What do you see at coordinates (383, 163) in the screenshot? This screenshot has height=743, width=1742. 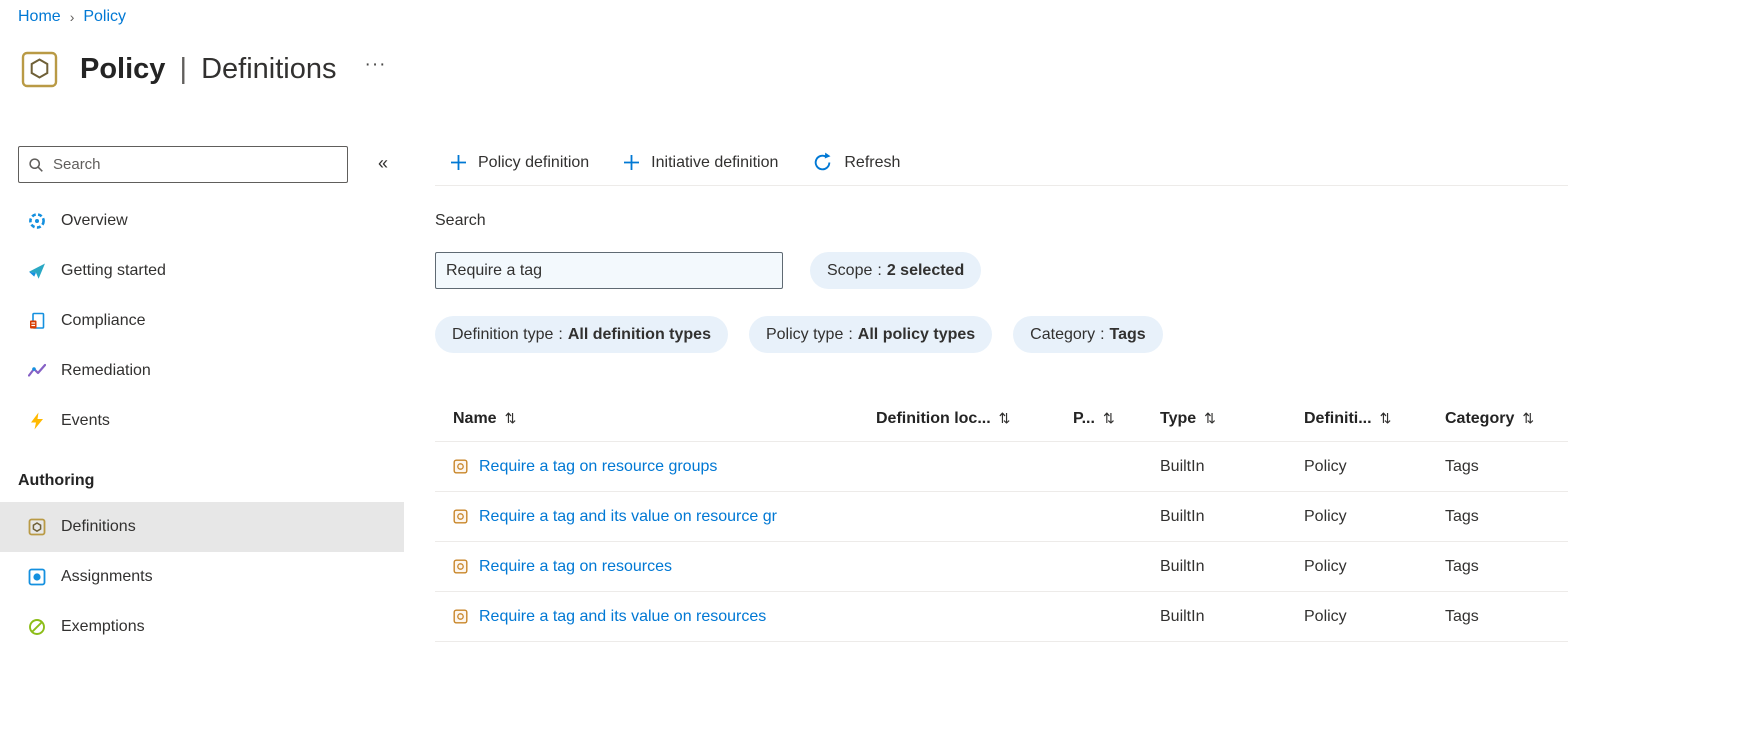 I see `sidebar-collapse-button: «` at bounding box center [383, 163].